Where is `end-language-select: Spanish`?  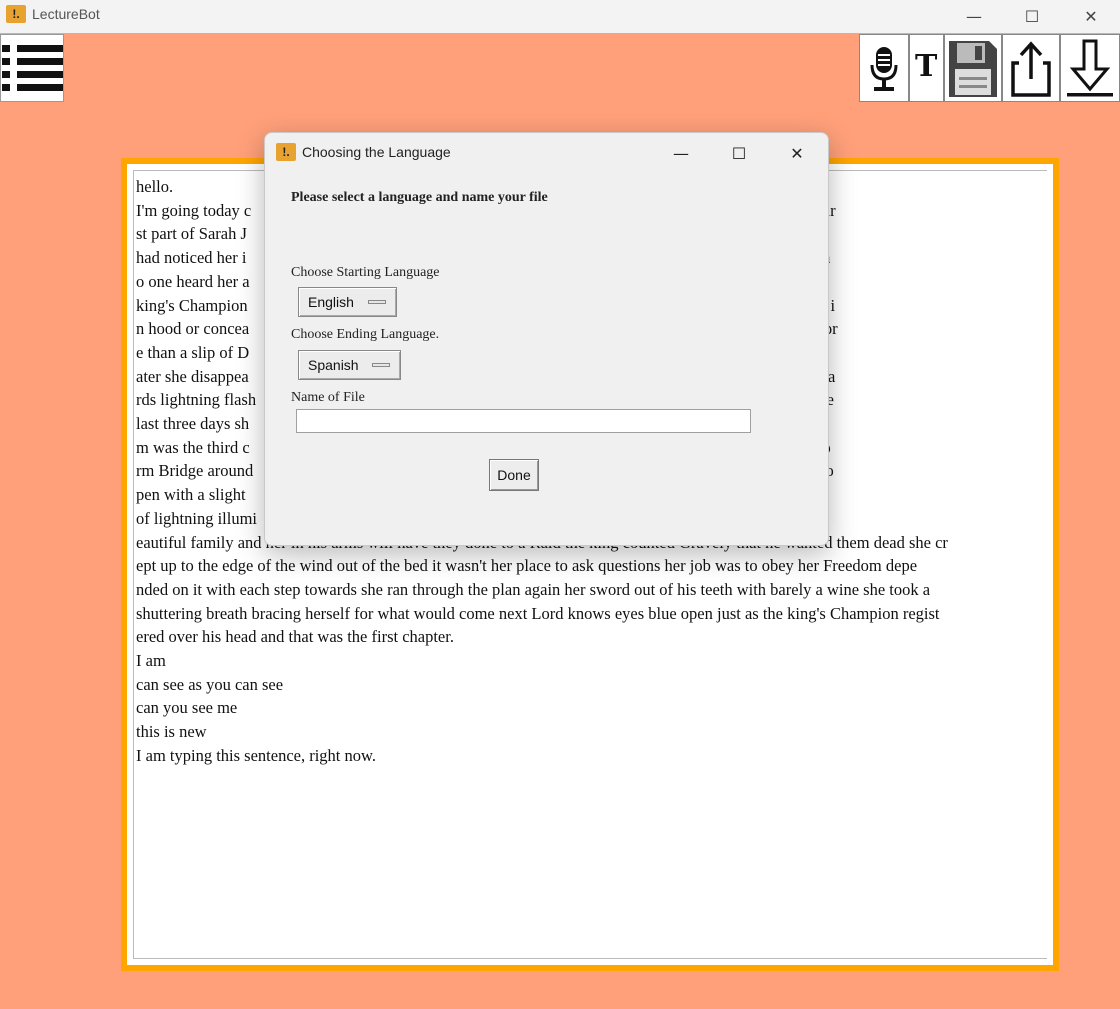 end-language-select: Spanish is located at coordinates (349, 365).